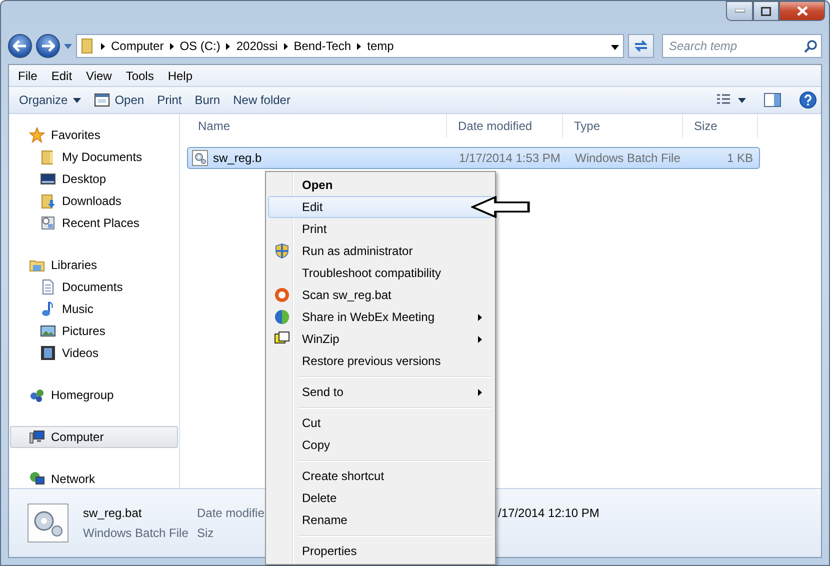  Describe the element at coordinates (180, 75) in the screenshot. I see `menu-item: Help` at that location.